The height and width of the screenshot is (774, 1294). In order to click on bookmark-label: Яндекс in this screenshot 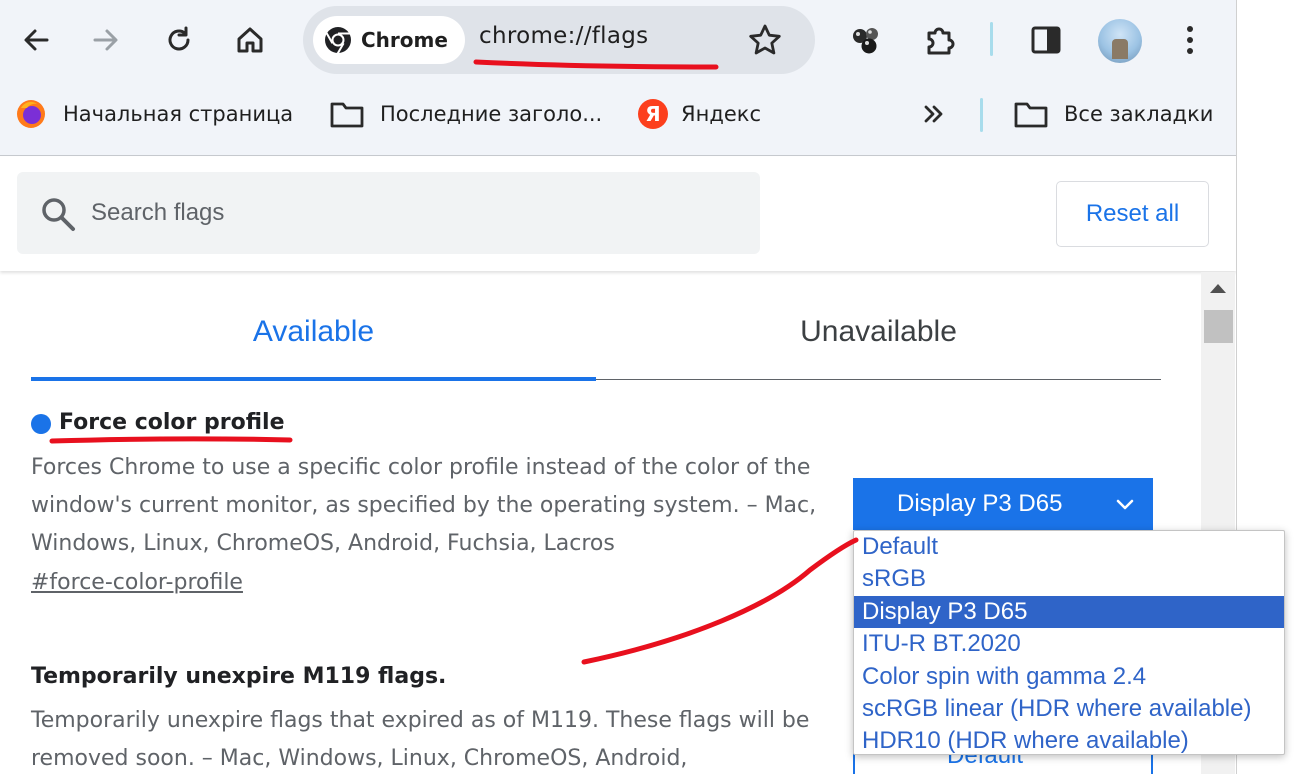, I will do `click(721, 114)`.